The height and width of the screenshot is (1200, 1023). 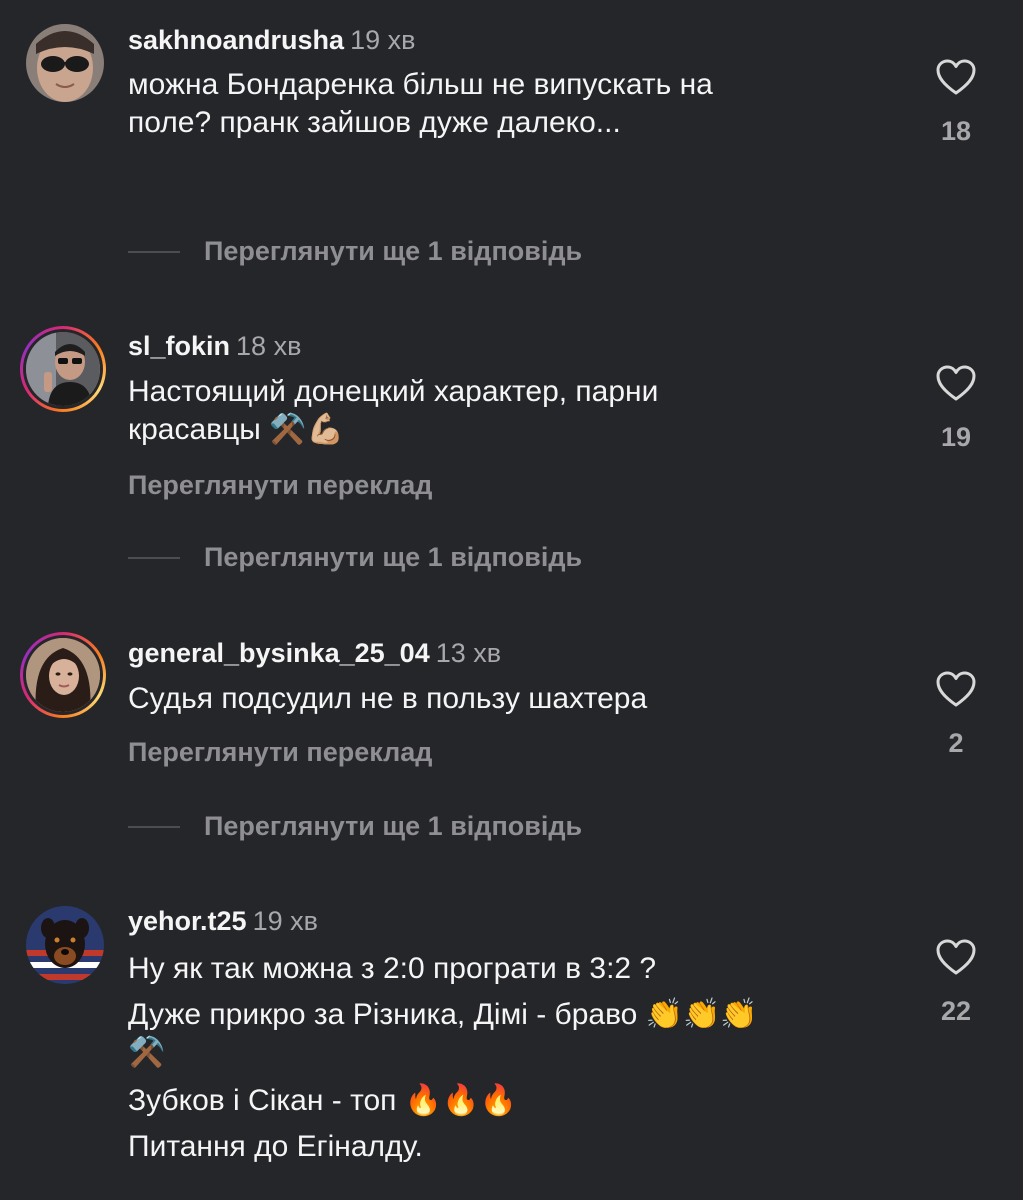 What do you see at coordinates (468, 653) in the screenshot?
I see `timestamp: 13 хв` at bounding box center [468, 653].